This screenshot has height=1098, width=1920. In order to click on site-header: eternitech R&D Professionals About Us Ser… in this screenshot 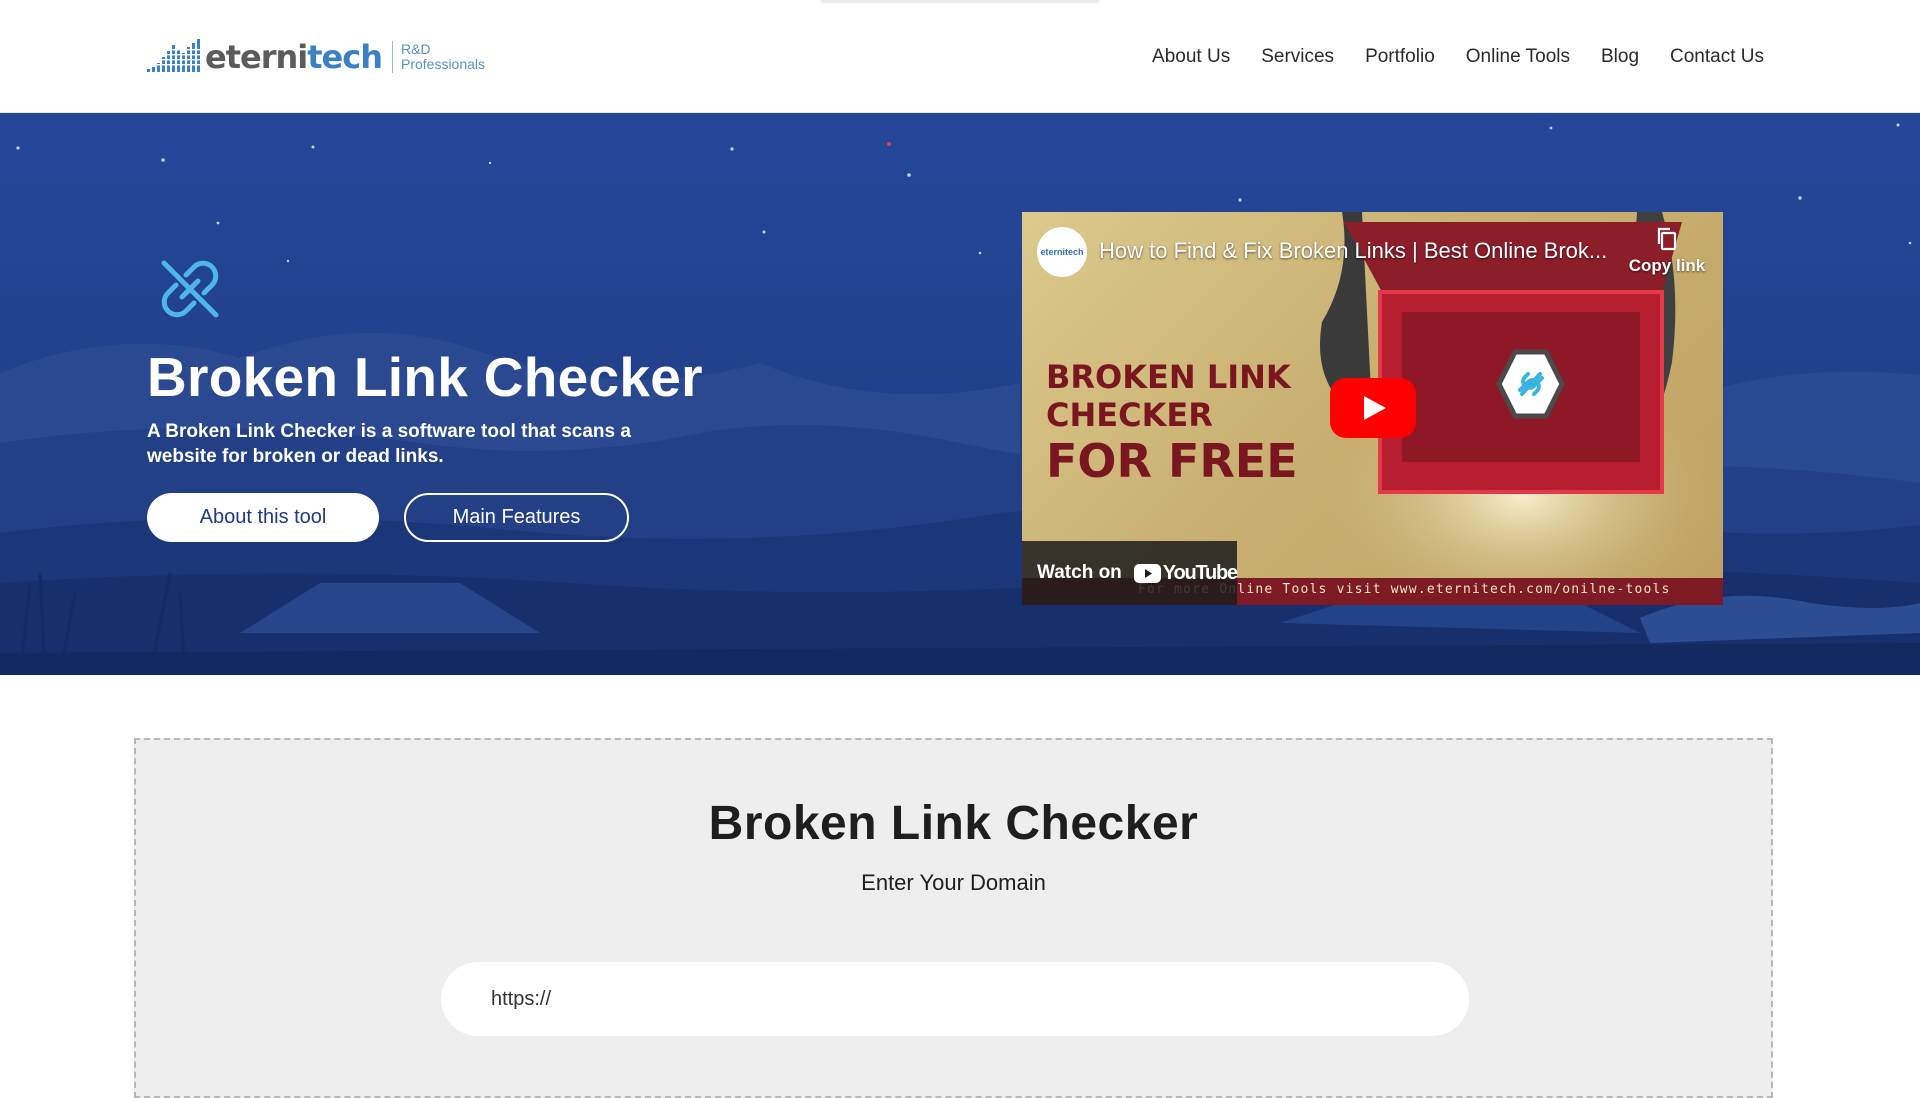, I will do `click(960, 56)`.